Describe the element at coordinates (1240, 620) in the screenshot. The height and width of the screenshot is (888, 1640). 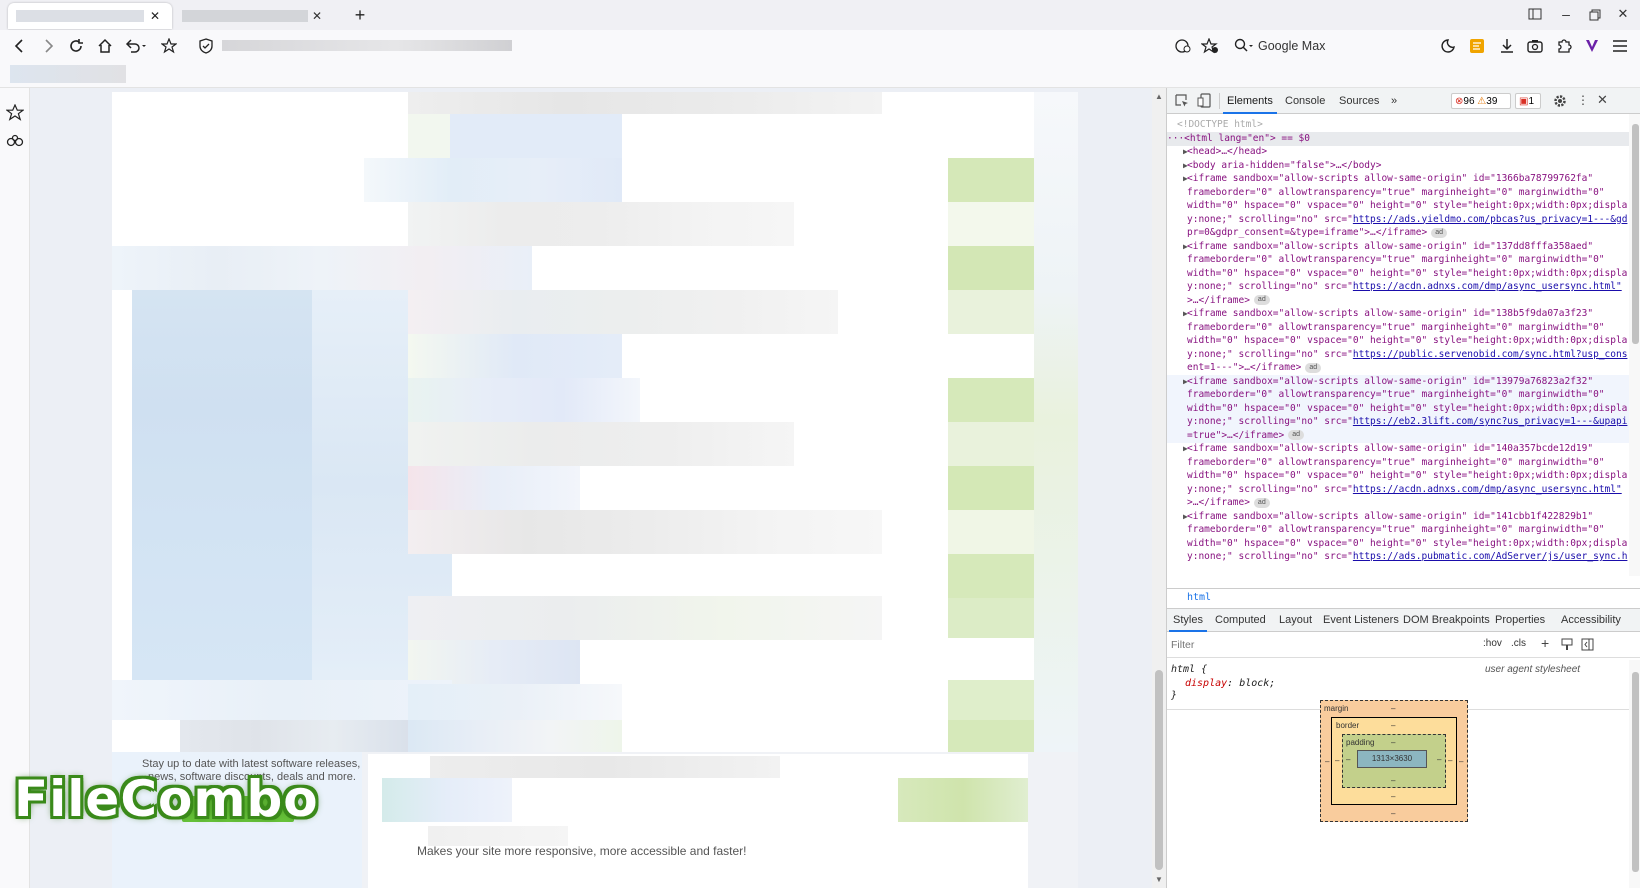
I see `tab-computed: Computed` at that location.